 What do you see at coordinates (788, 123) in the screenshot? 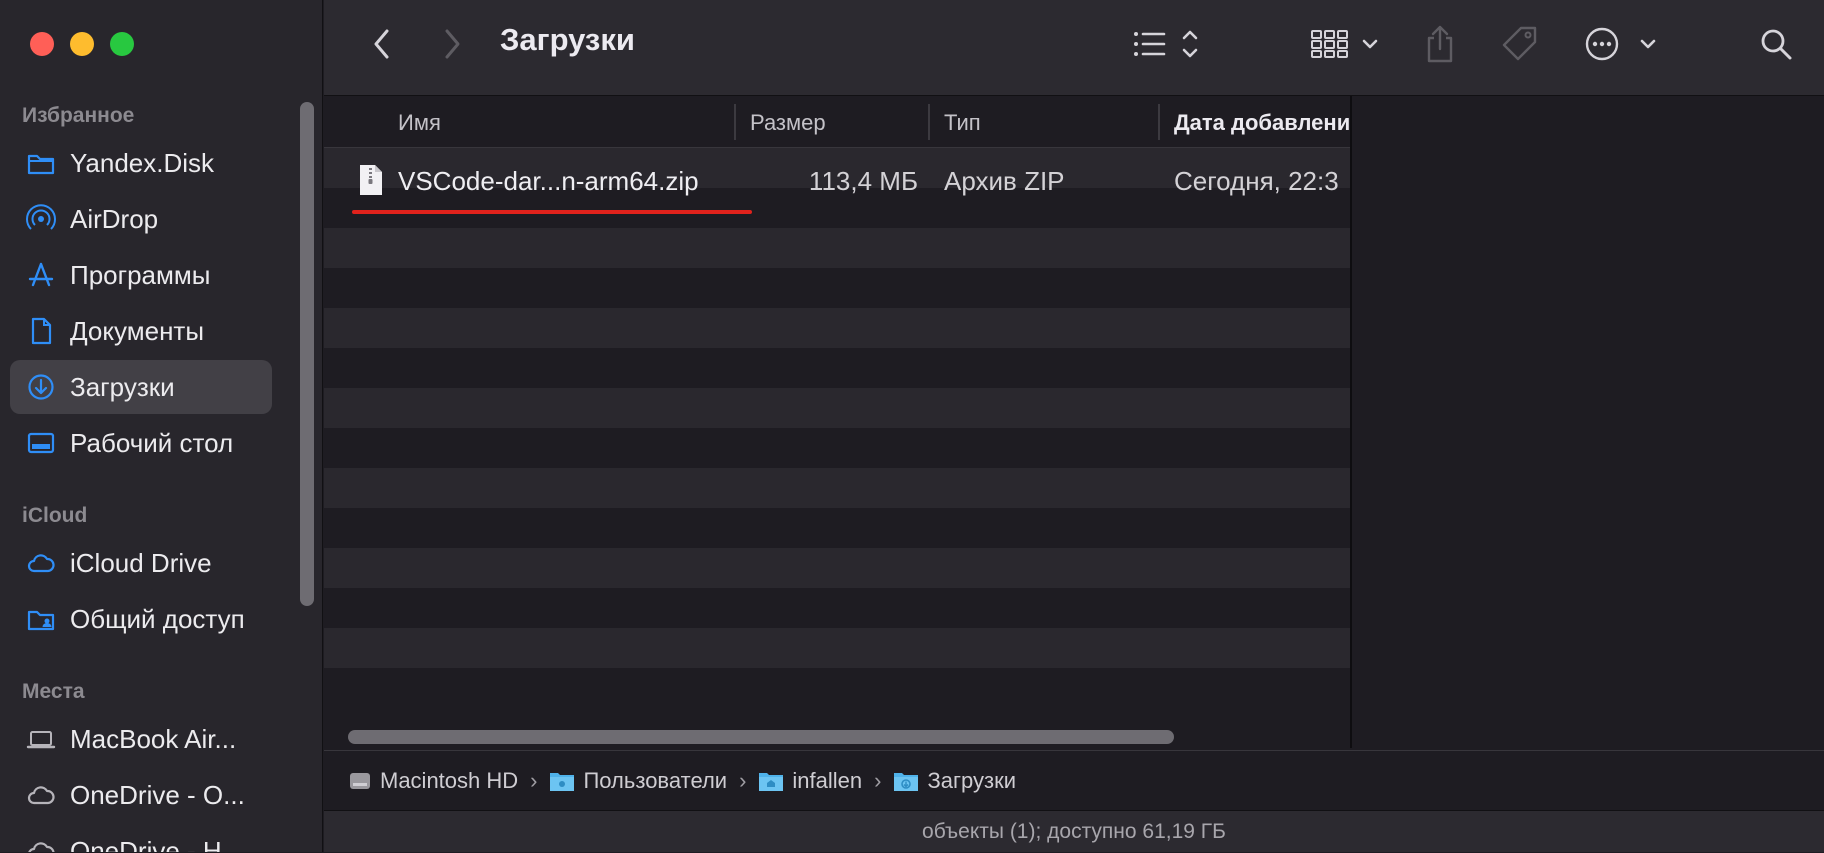
I see `column-size: Размер` at bounding box center [788, 123].